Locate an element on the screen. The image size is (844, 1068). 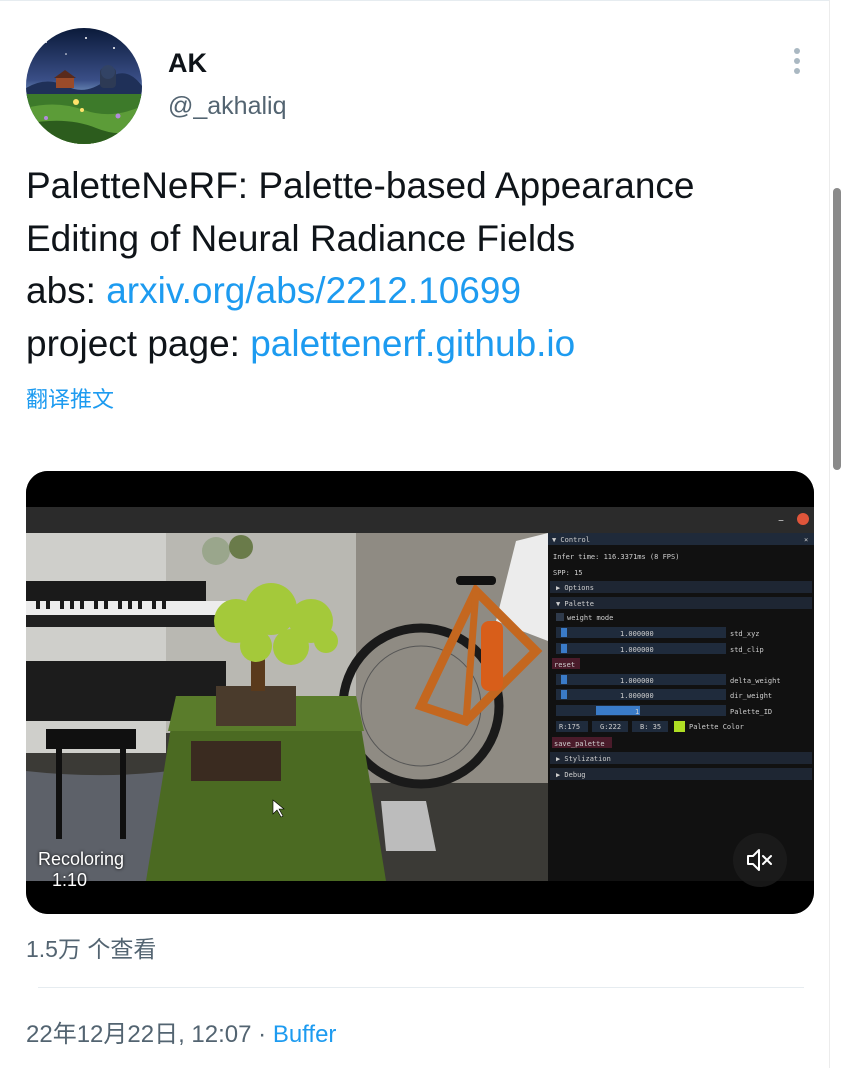
palette-color-label: Palette Color is located at coordinates (716, 727).